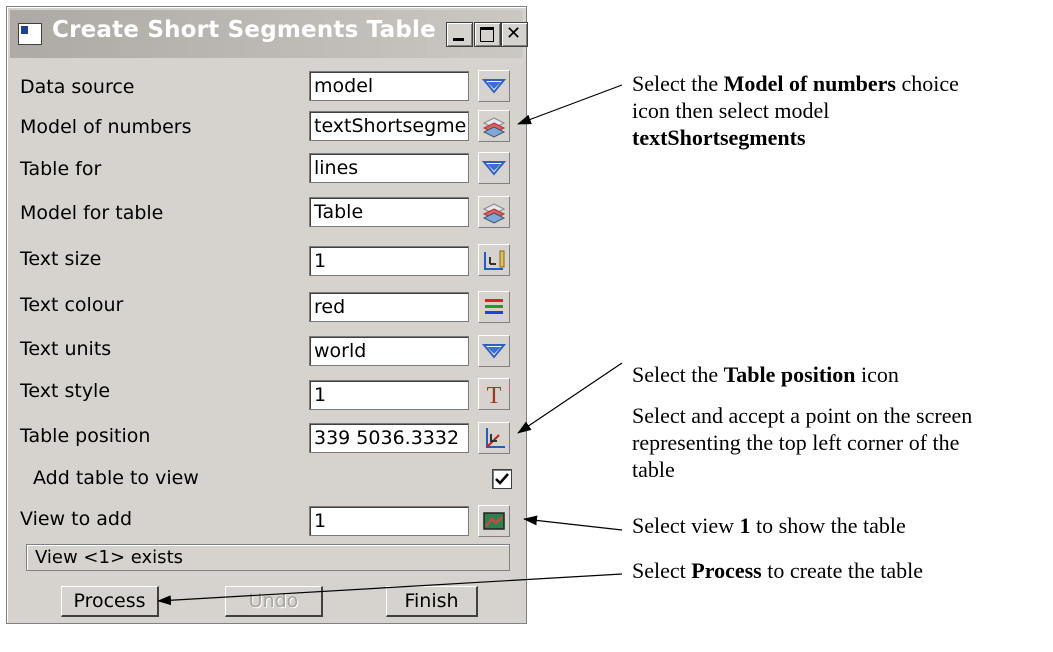 Image resolution: width=1053 pixels, height=652 pixels. I want to click on arrow-process, so click(390, 589).